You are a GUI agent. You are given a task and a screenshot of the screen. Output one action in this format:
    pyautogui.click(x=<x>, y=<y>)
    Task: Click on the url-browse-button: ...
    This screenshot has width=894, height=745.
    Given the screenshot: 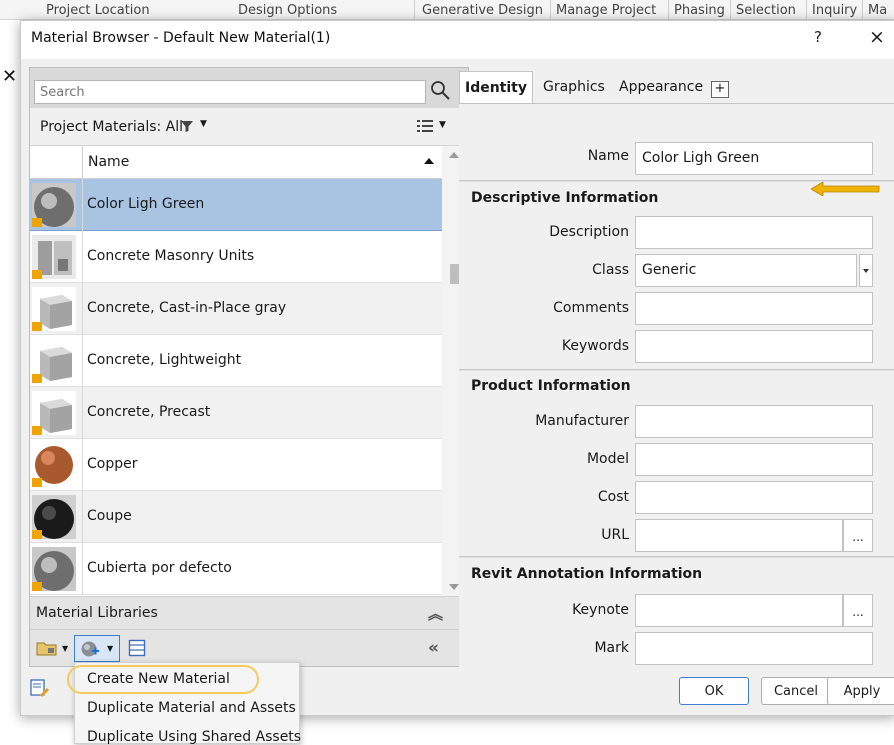 What is the action you would take?
    pyautogui.click(x=858, y=535)
    